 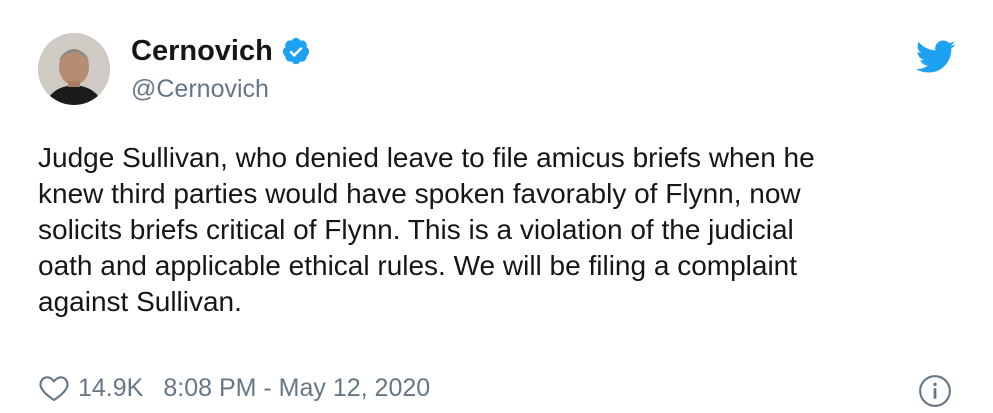 What do you see at coordinates (296, 51) in the screenshot?
I see `verified-badge-icon` at bounding box center [296, 51].